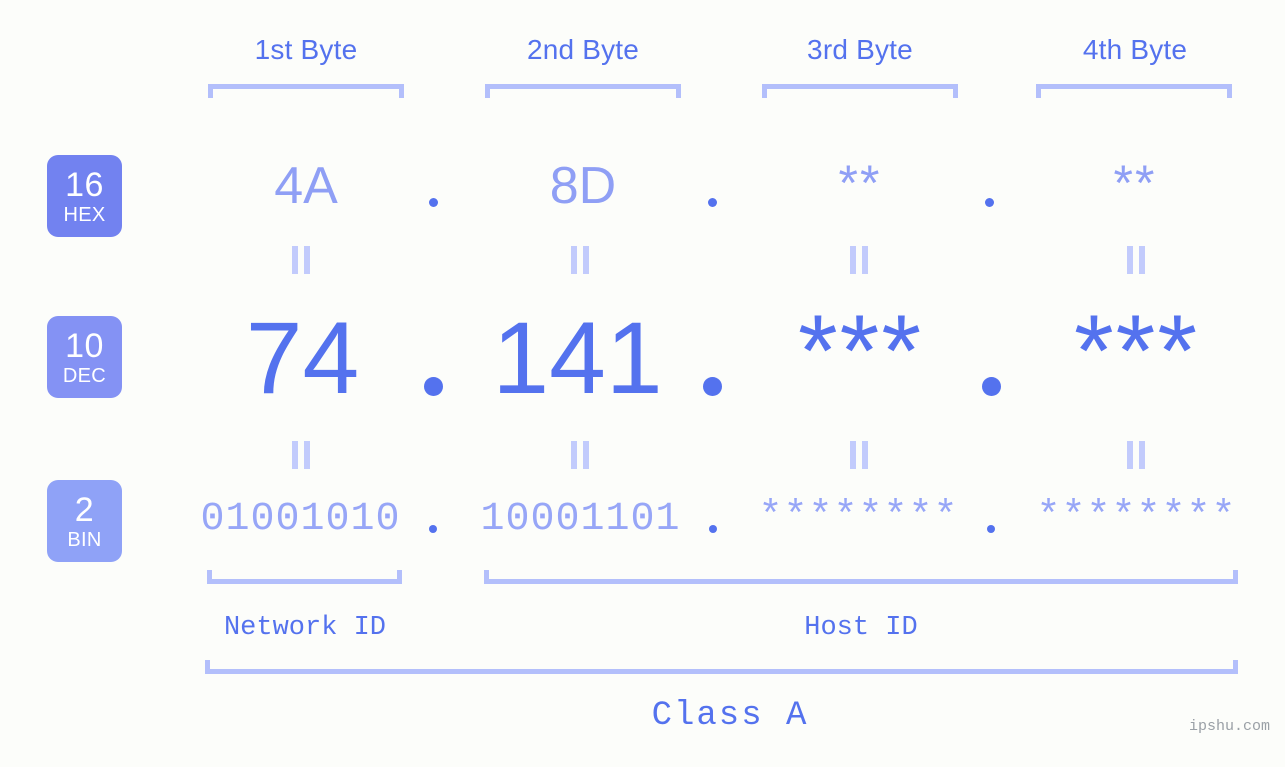 This screenshot has height=767, width=1285. What do you see at coordinates (577, 358) in the screenshot?
I see `dec-byte-2: 141` at bounding box center [577, 358].